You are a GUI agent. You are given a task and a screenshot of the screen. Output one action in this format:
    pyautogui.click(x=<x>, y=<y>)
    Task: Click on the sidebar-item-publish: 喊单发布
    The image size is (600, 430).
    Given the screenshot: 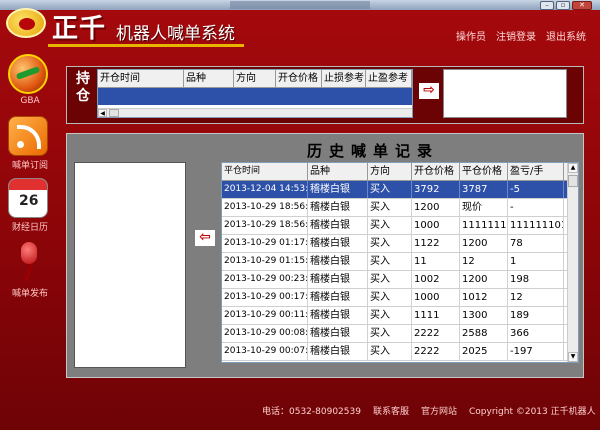 What is the action you would take?
    pyautogui.click(x=30, y=270)
    